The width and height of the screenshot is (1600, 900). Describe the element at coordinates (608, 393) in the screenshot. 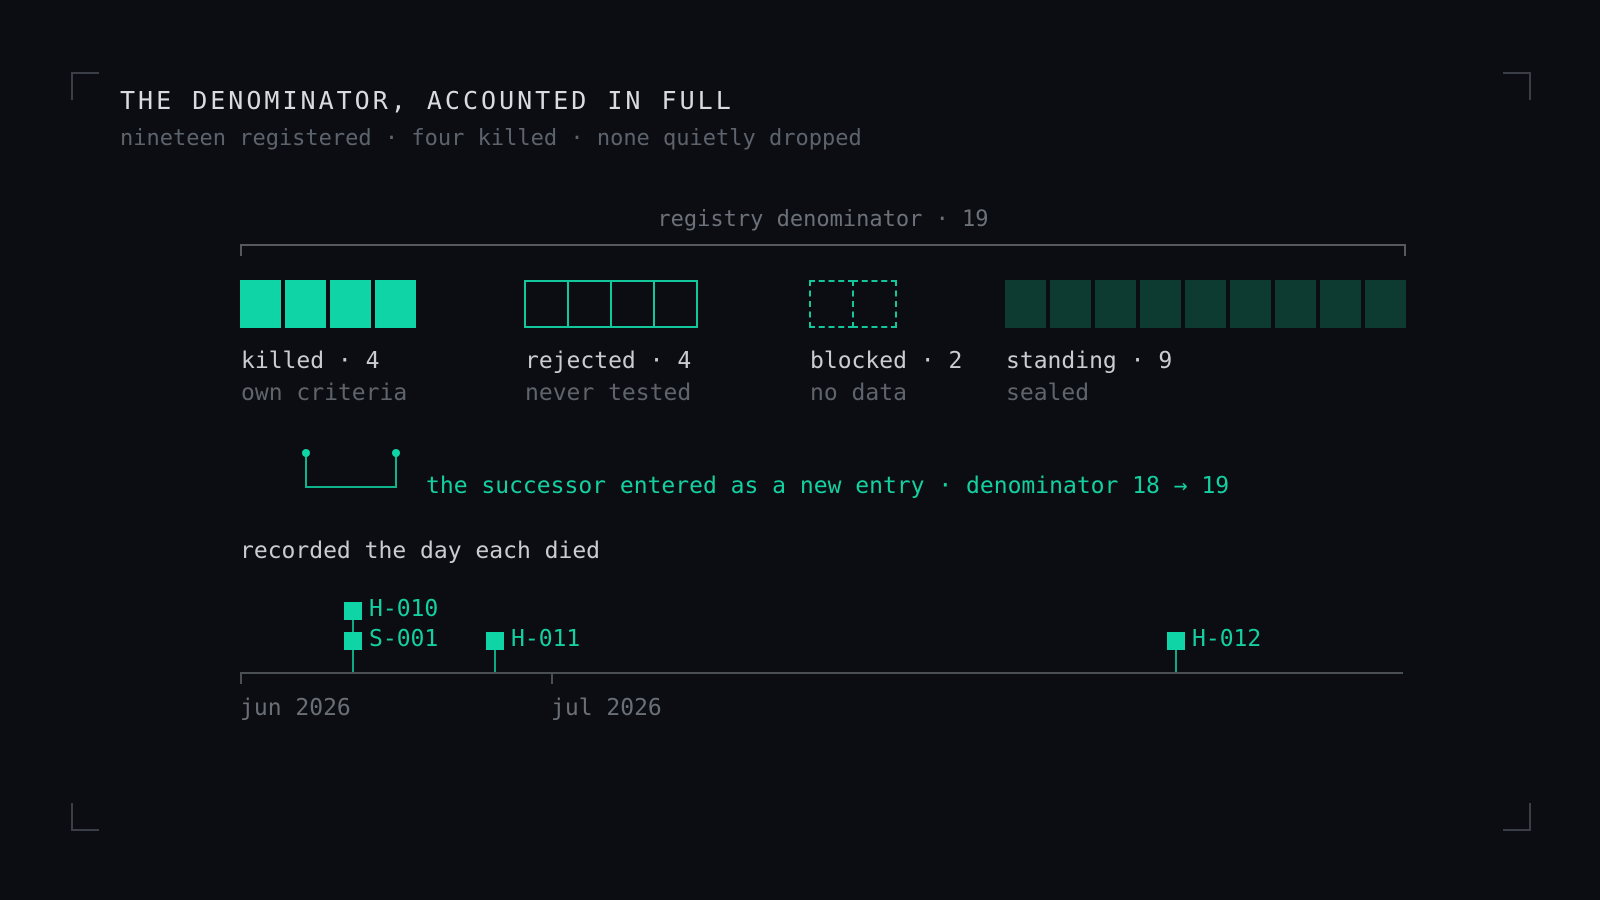

I see `rejected-sublabel: never tested` at that location.